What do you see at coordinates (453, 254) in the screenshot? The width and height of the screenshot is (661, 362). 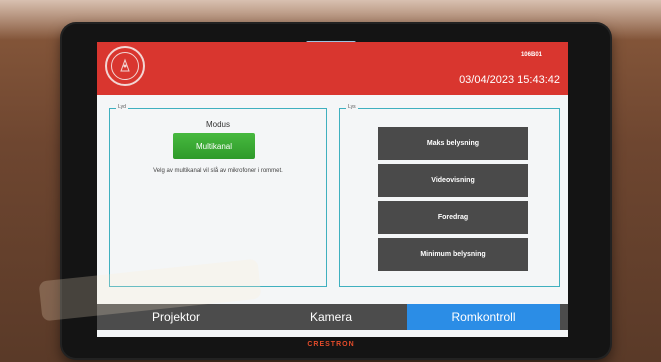 I see `minimum-belysning-button: Minimum belysning` at bounding box center [453, 254].